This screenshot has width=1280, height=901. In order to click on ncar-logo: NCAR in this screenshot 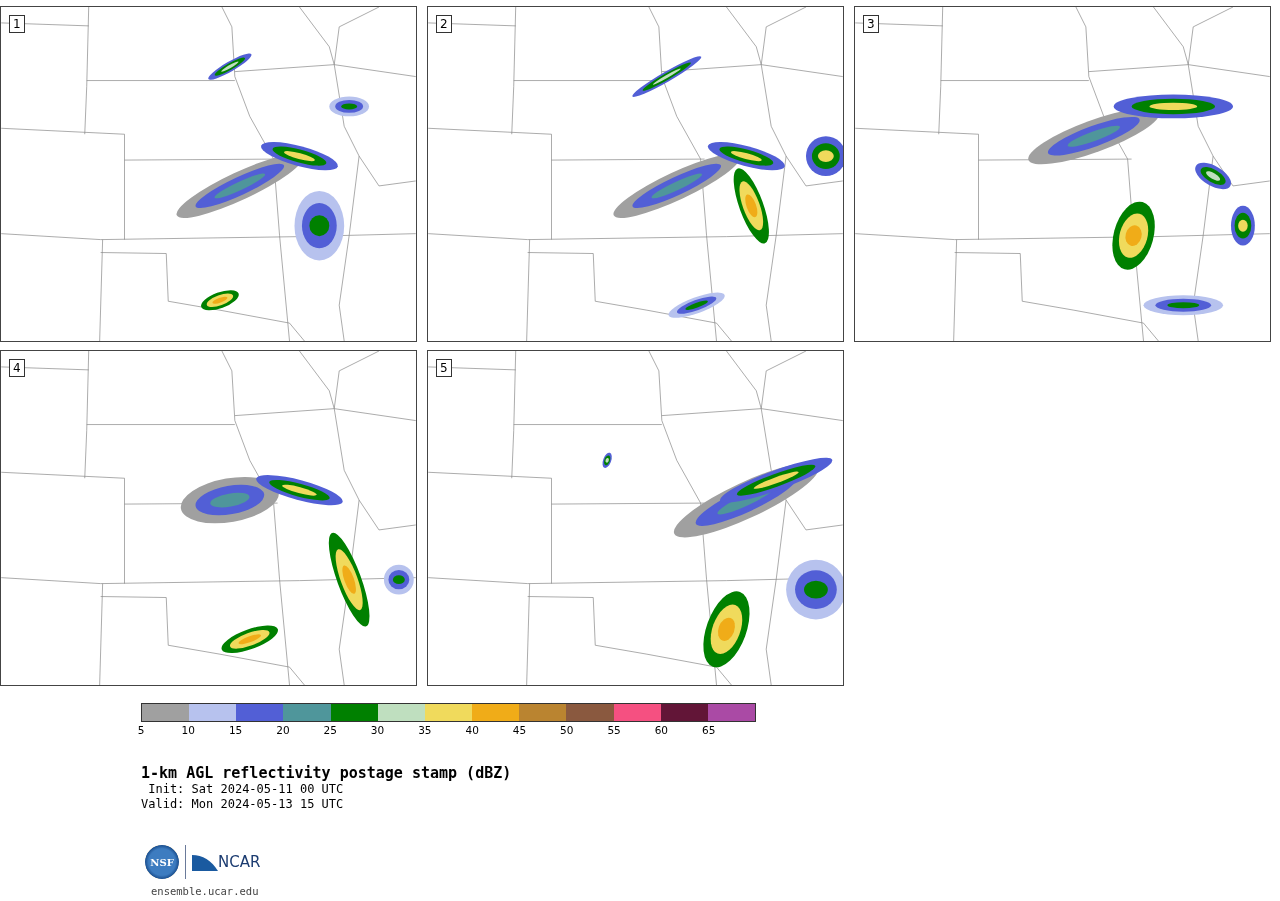, I will do `click(226, 862)`.